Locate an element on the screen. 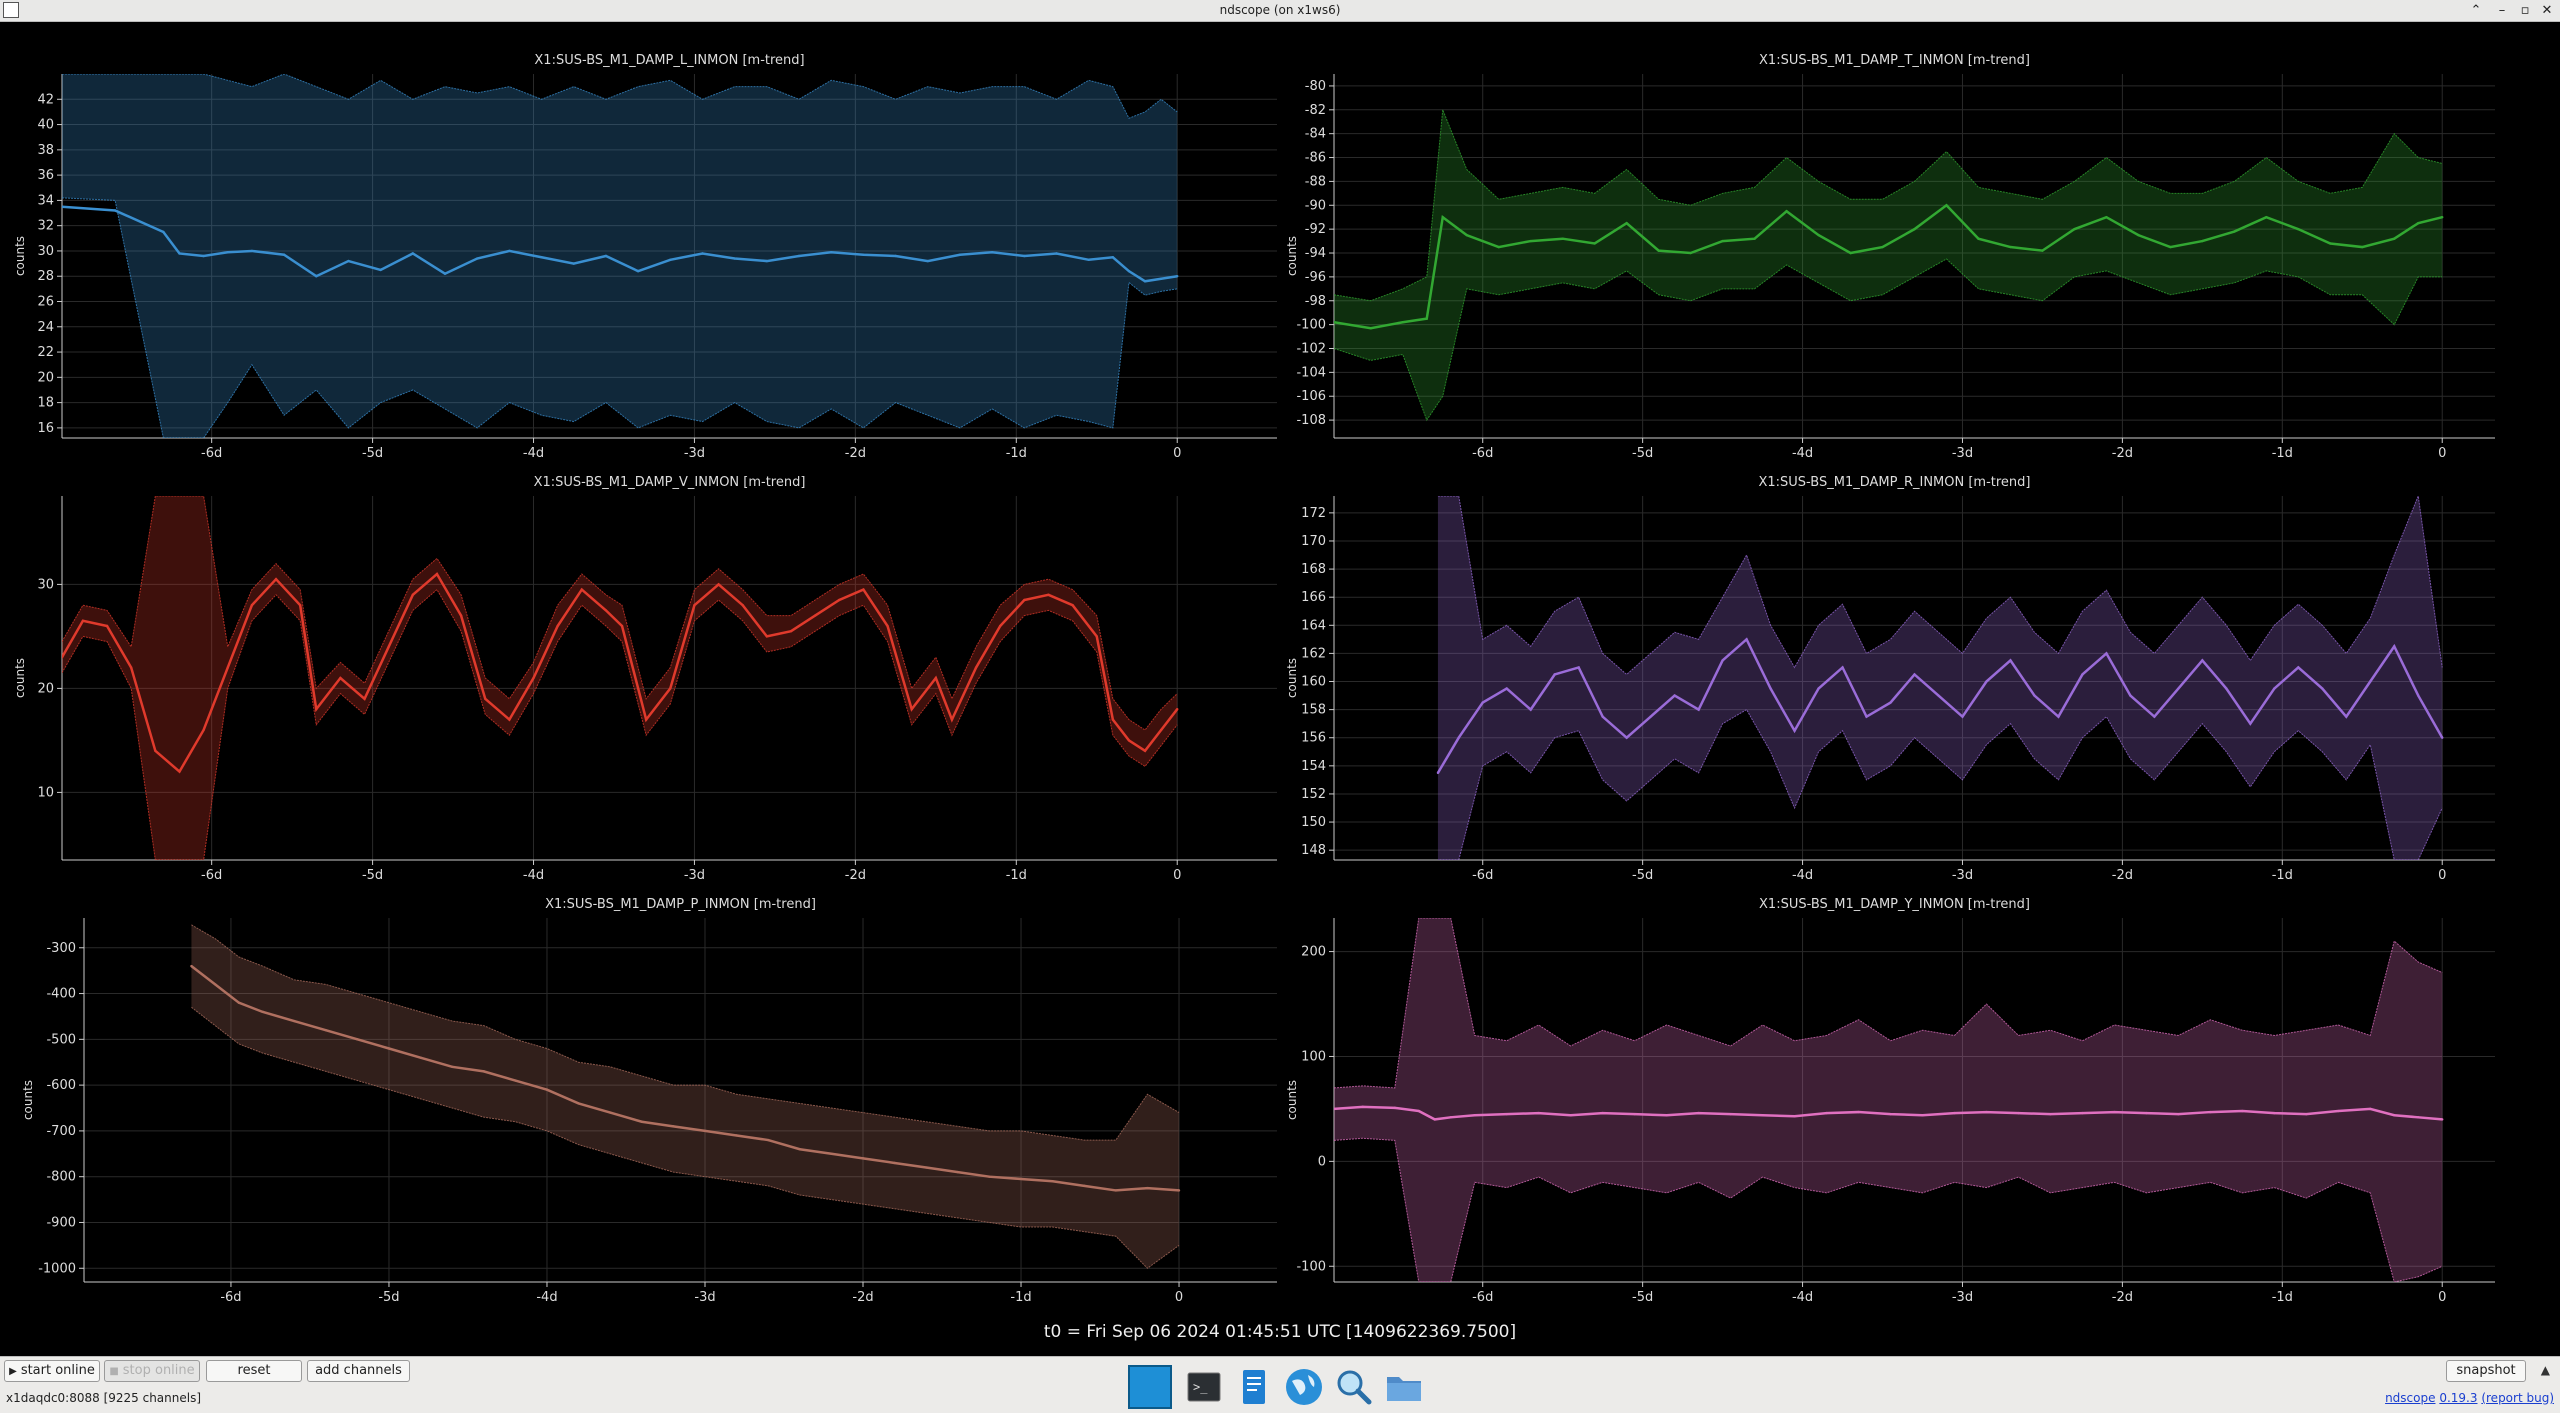 This screenshot has height=1413, width=2560. version-info: ndscope 0.19.3 (report bug) is located at coordinates (2469, 1398).